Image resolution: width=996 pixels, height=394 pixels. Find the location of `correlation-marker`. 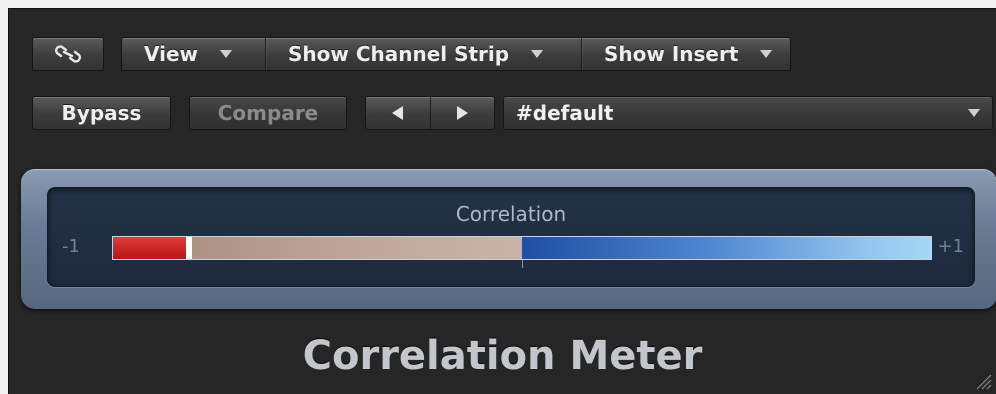

correlation-marker is located at coordinates (189, 248).